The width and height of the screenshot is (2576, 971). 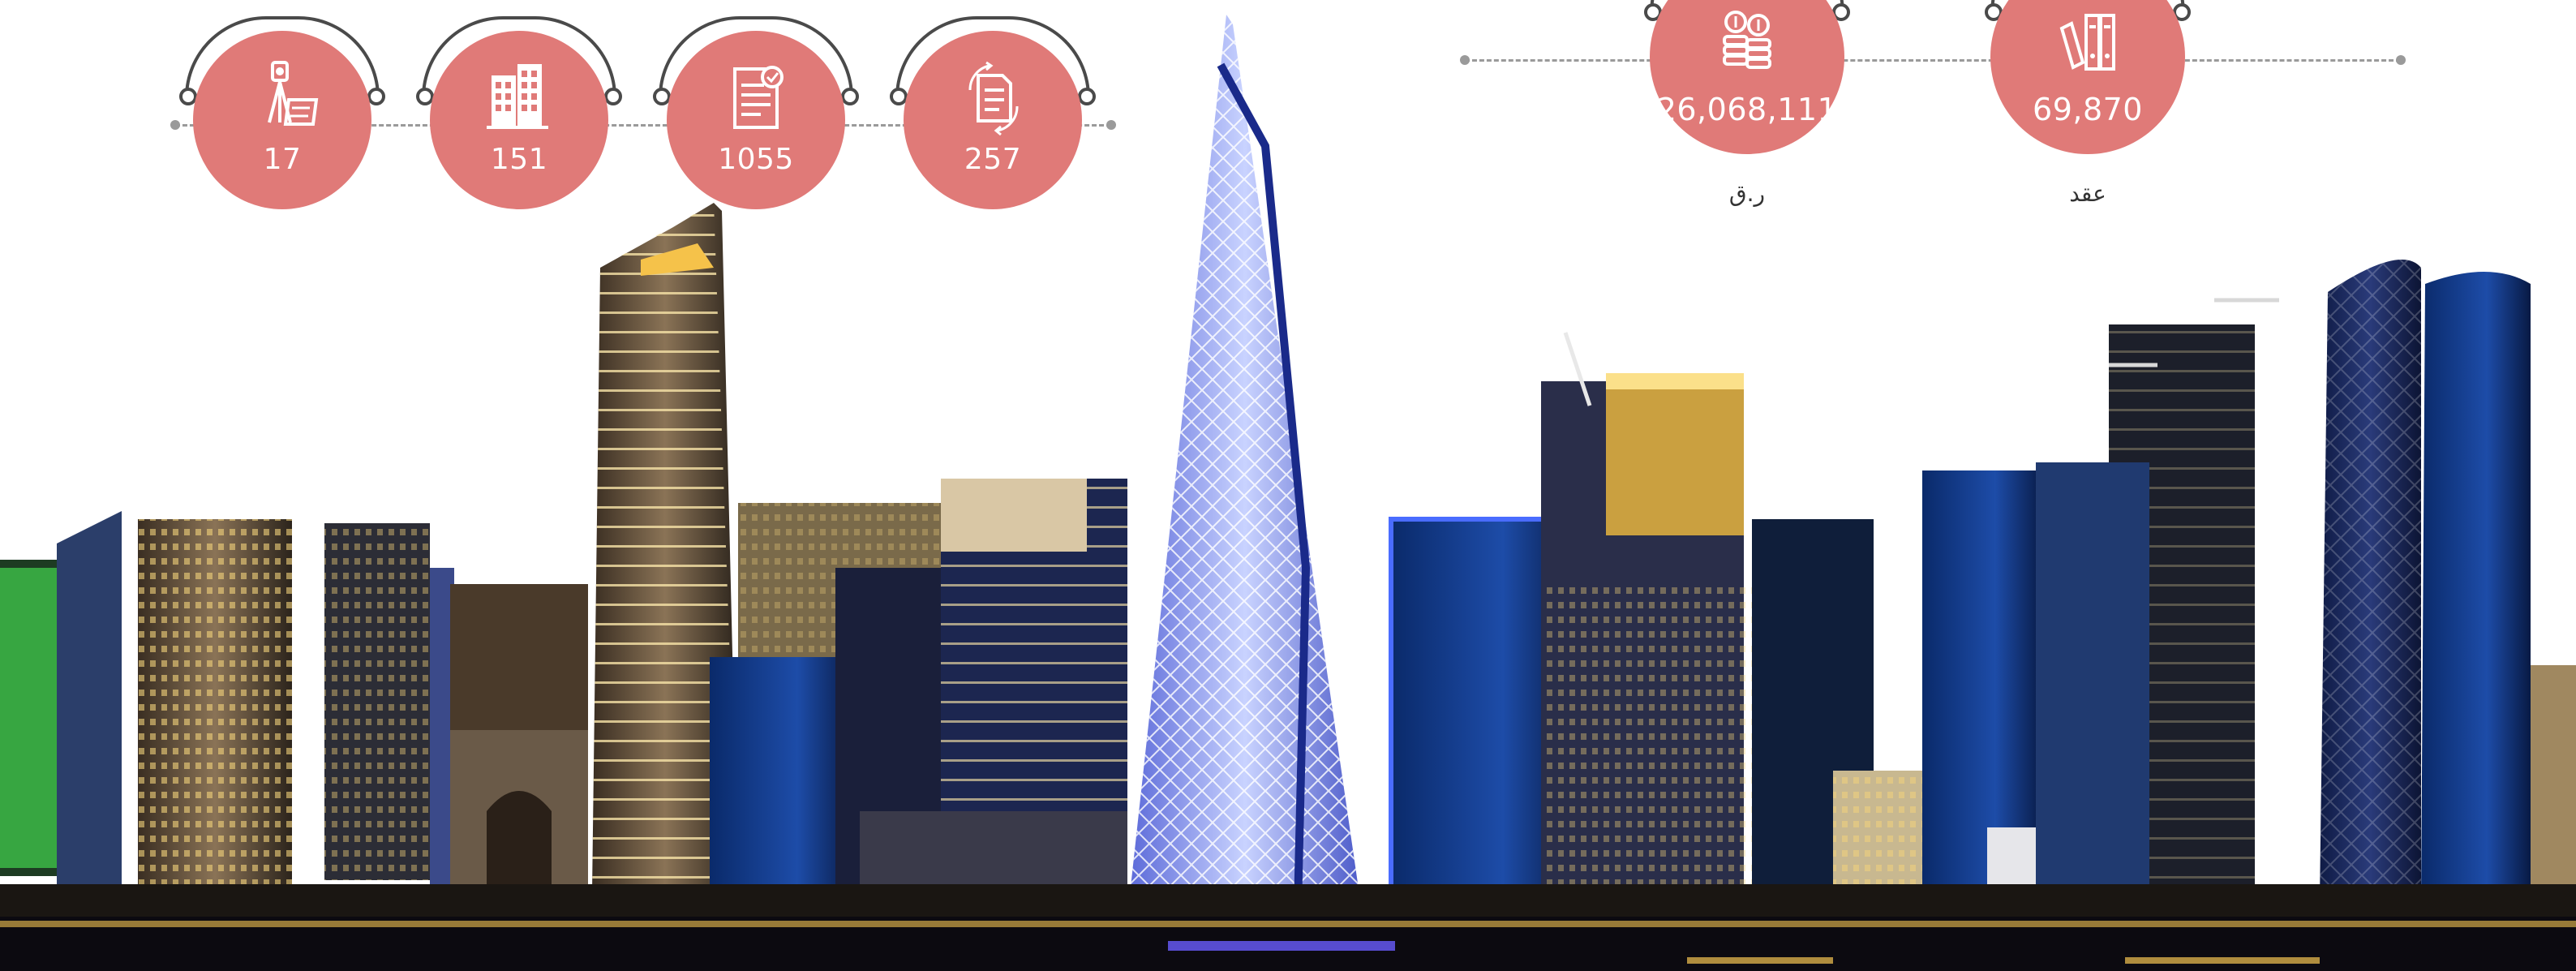 I want to click on left-stat-0-badge: 17, so click(x=282, y=120).